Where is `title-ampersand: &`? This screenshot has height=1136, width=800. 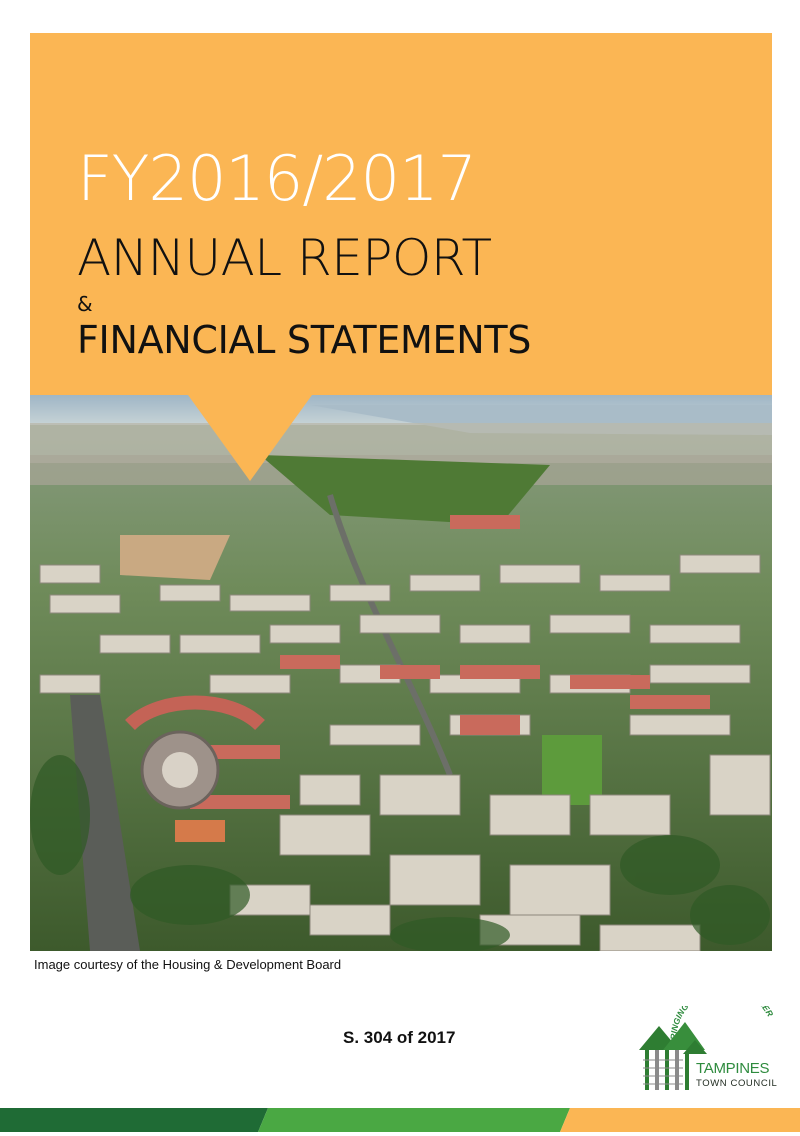 title-ampersand: & is located at coordinates (85, 304).